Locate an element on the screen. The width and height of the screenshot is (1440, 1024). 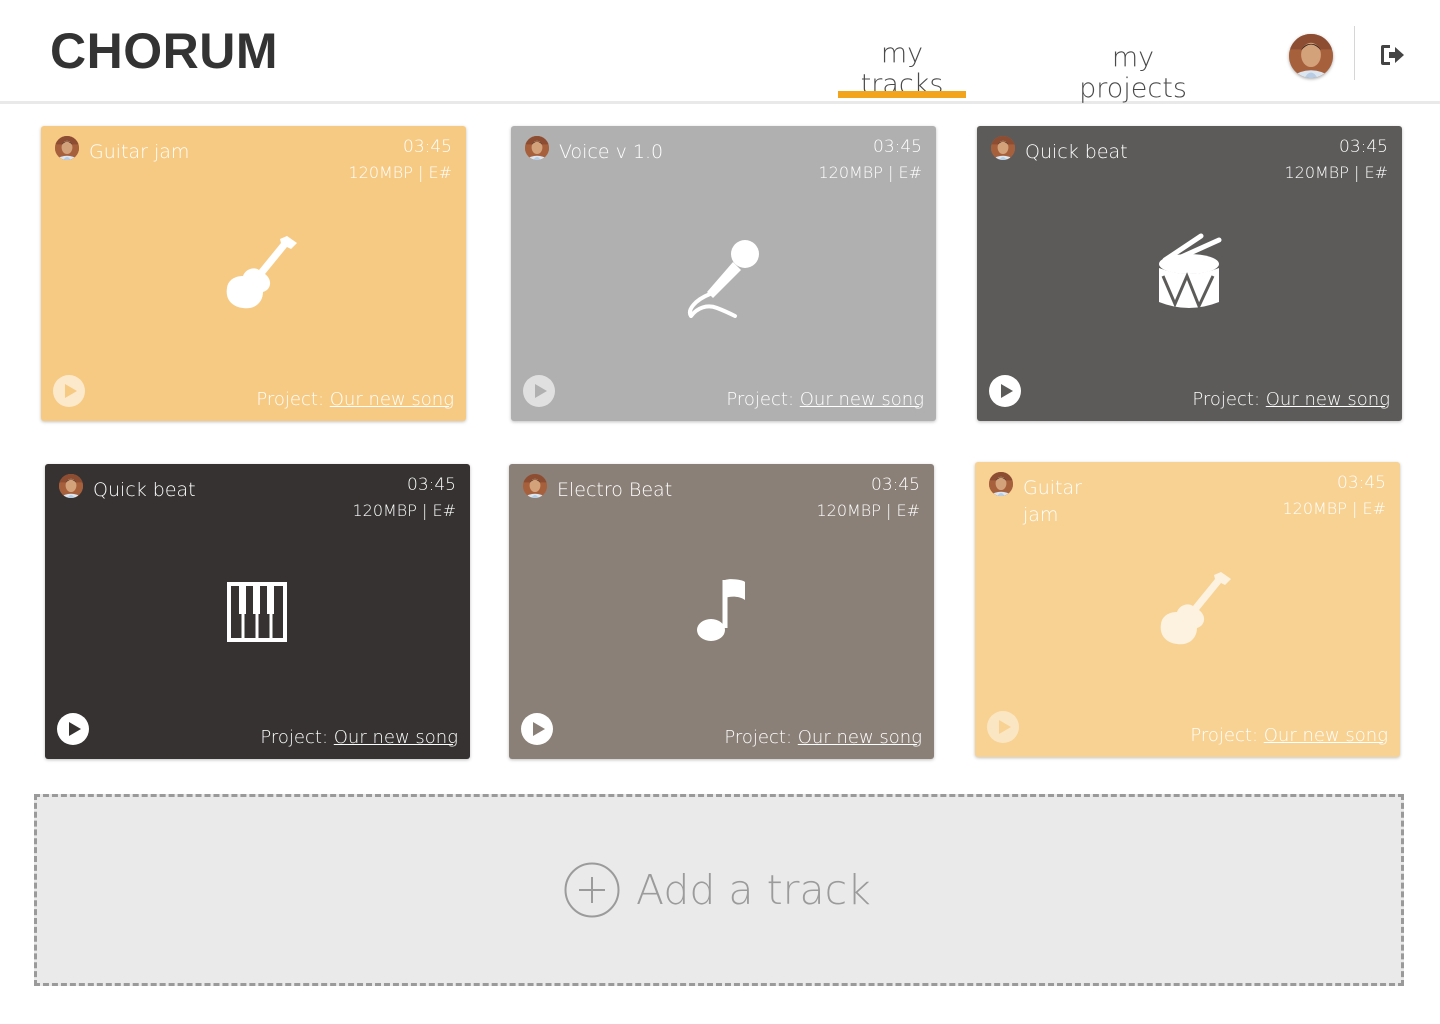
user-avatar is located at coordinates (1311, 56).